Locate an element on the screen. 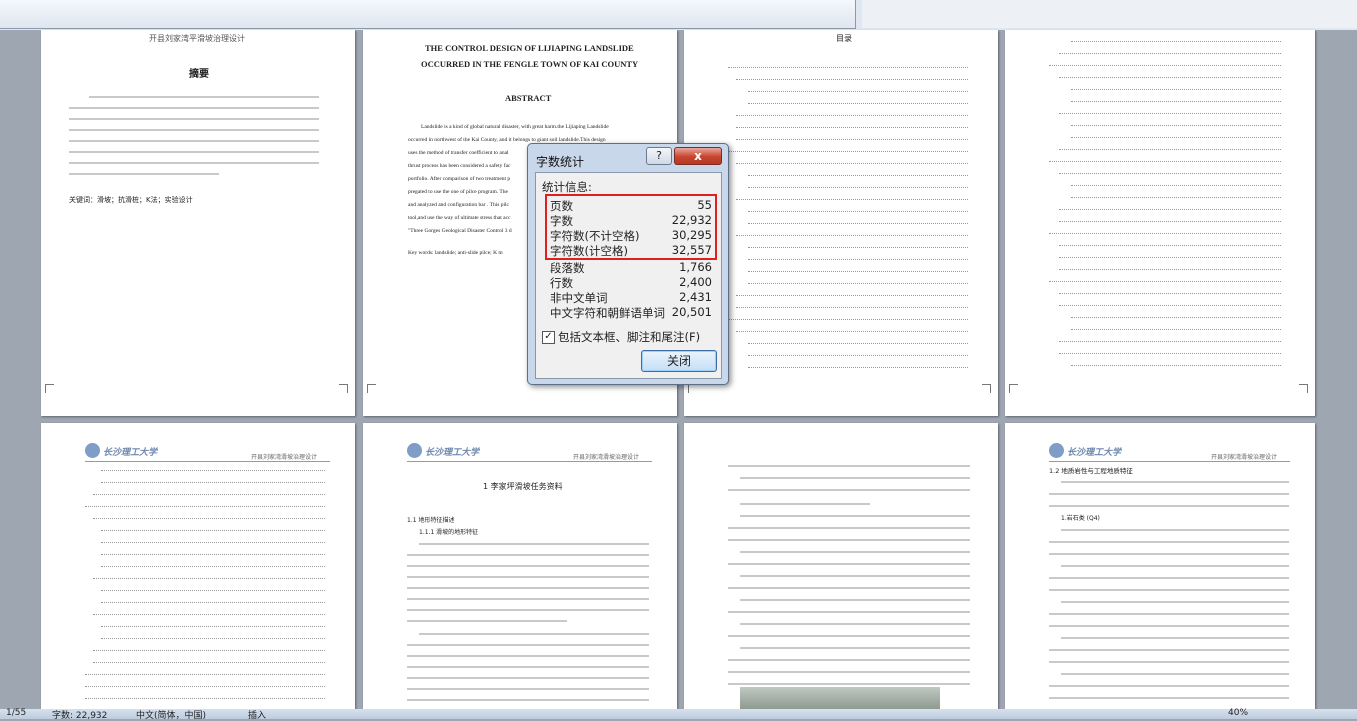 The image size is (1357, 721). word-ribbon-area is located at coordinates (678, 15).